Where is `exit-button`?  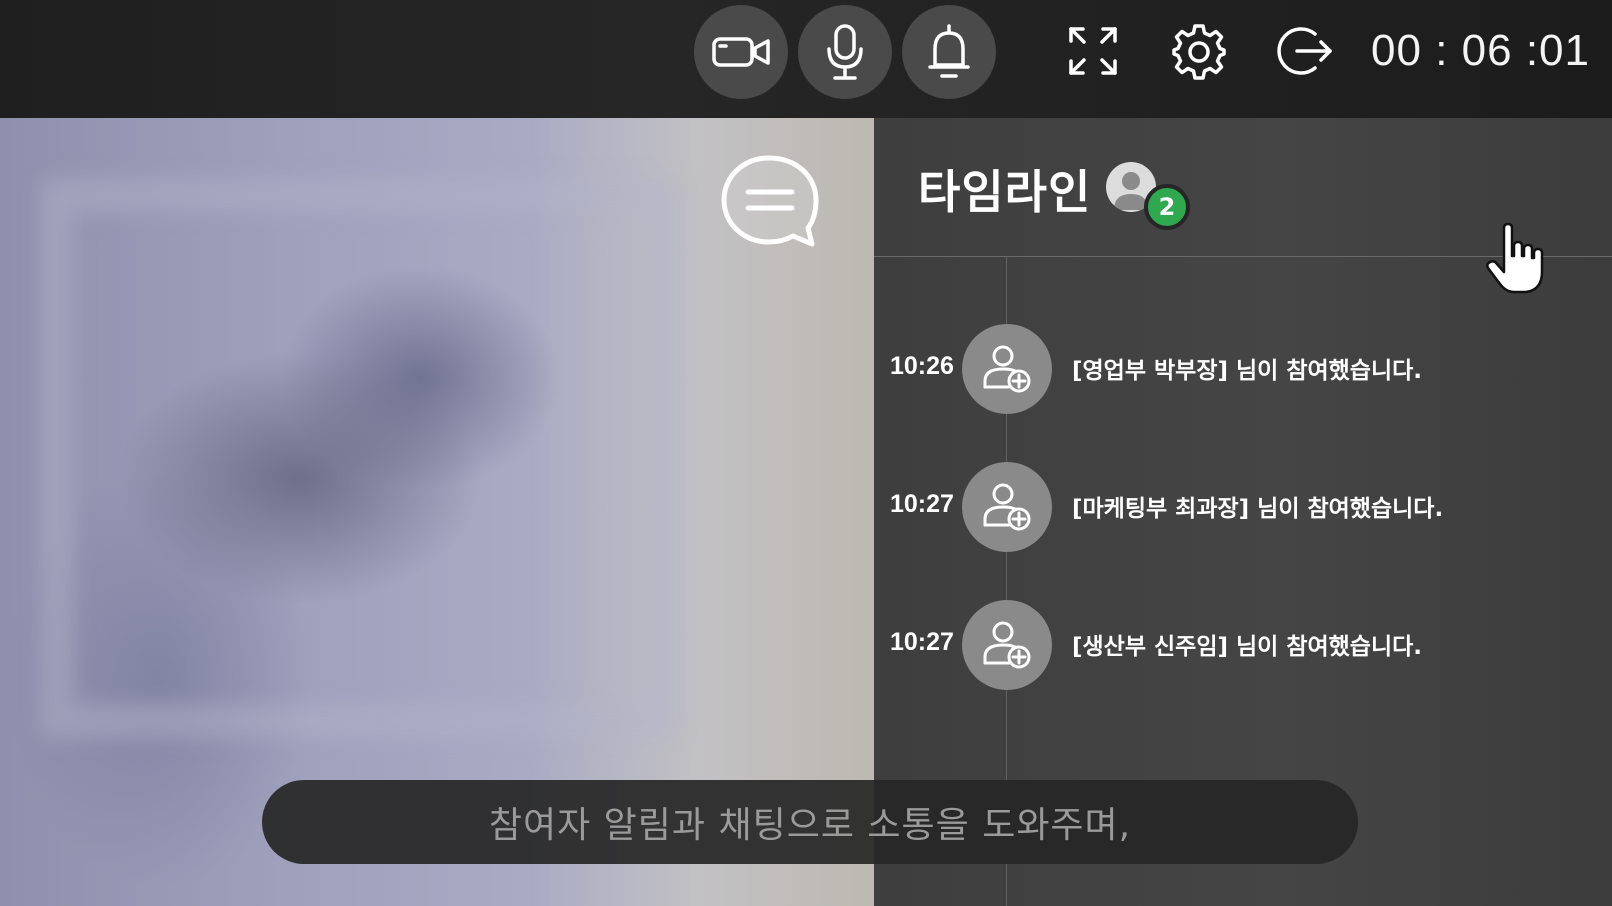
exit-button is located at coordinates (1305, 51).